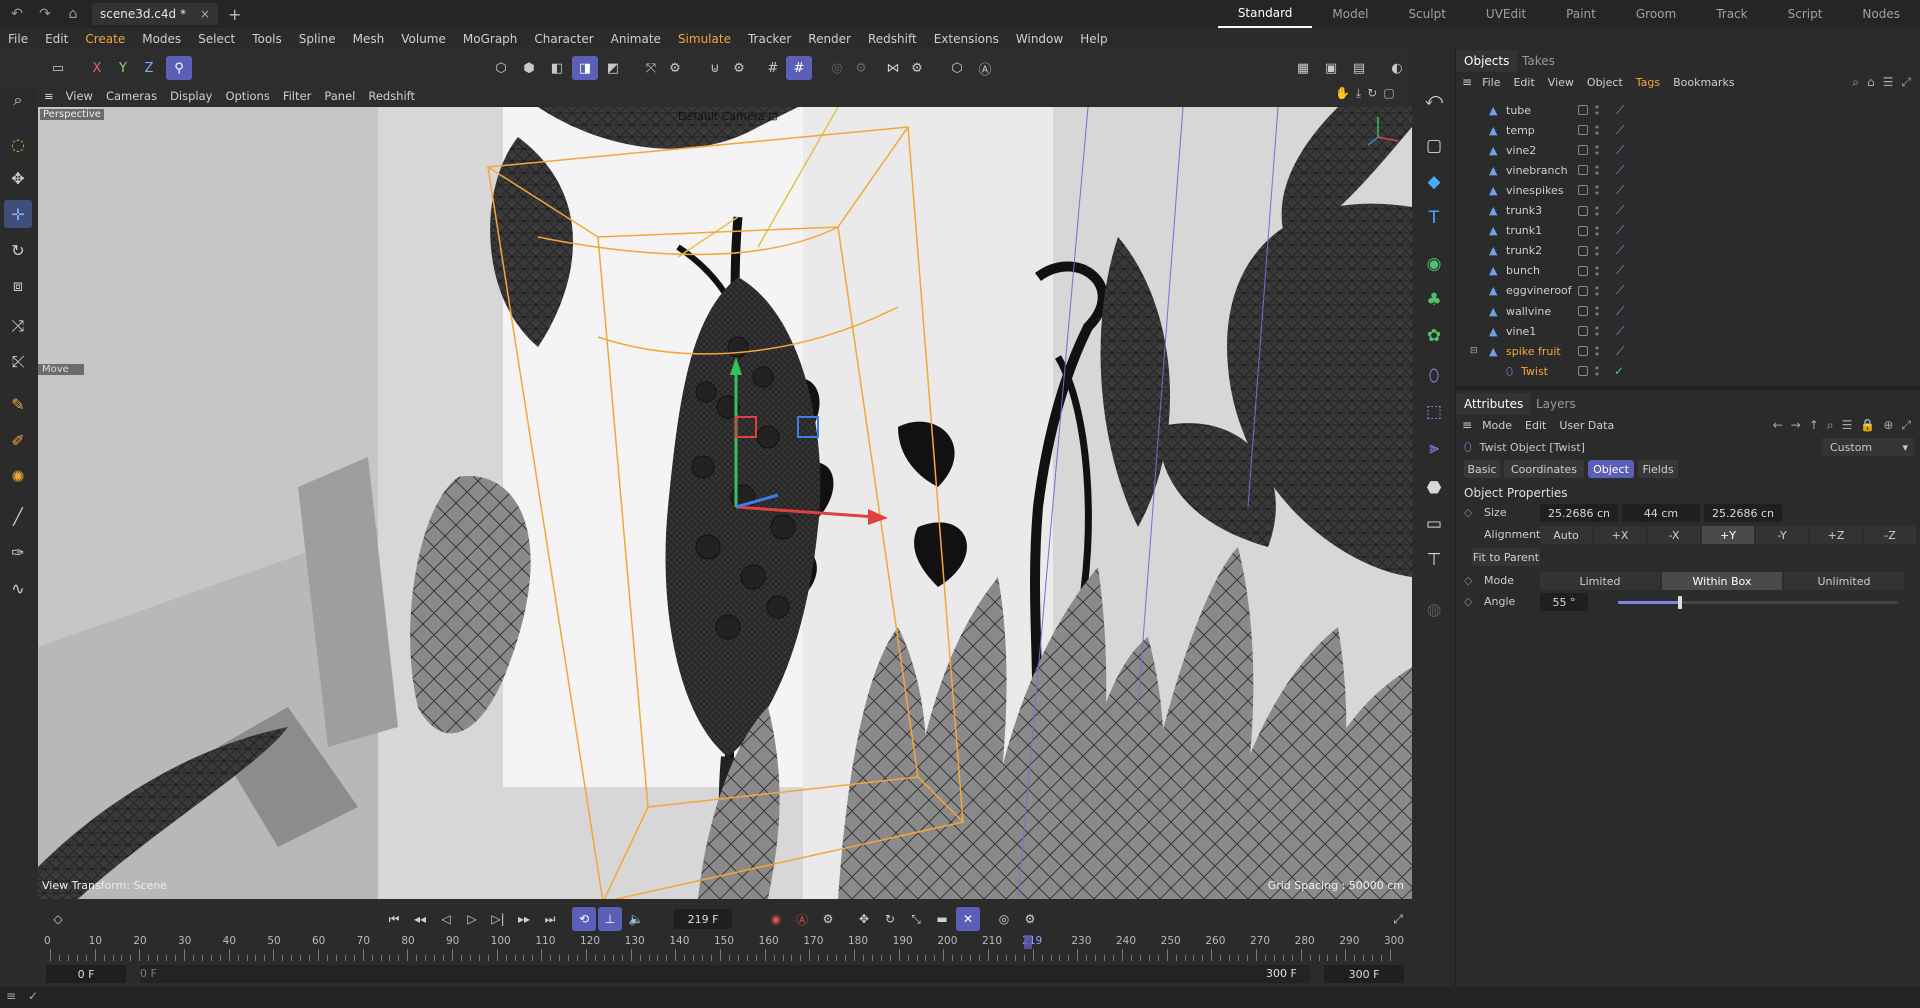  I want to click on undo-view-icon: ⤺, so click(1434, 100).